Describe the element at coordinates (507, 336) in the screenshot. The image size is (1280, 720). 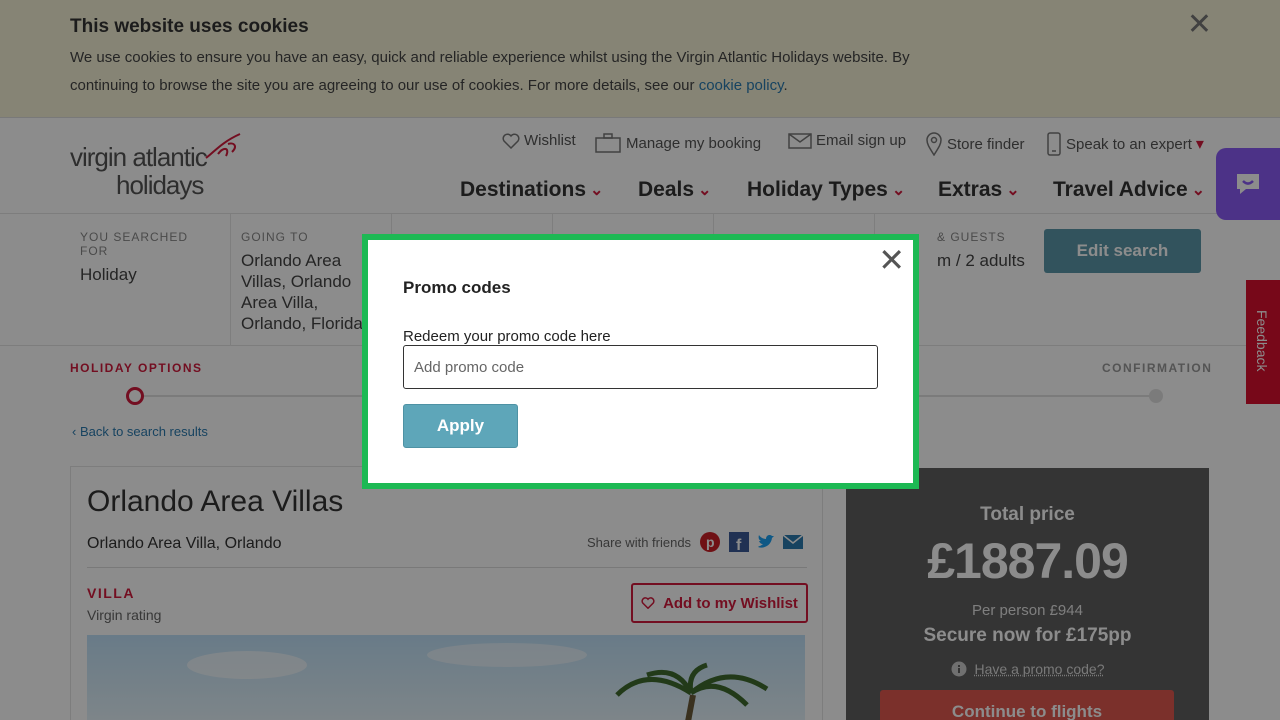
I see `promo-field-label: Redeem your promo code here` at that location.